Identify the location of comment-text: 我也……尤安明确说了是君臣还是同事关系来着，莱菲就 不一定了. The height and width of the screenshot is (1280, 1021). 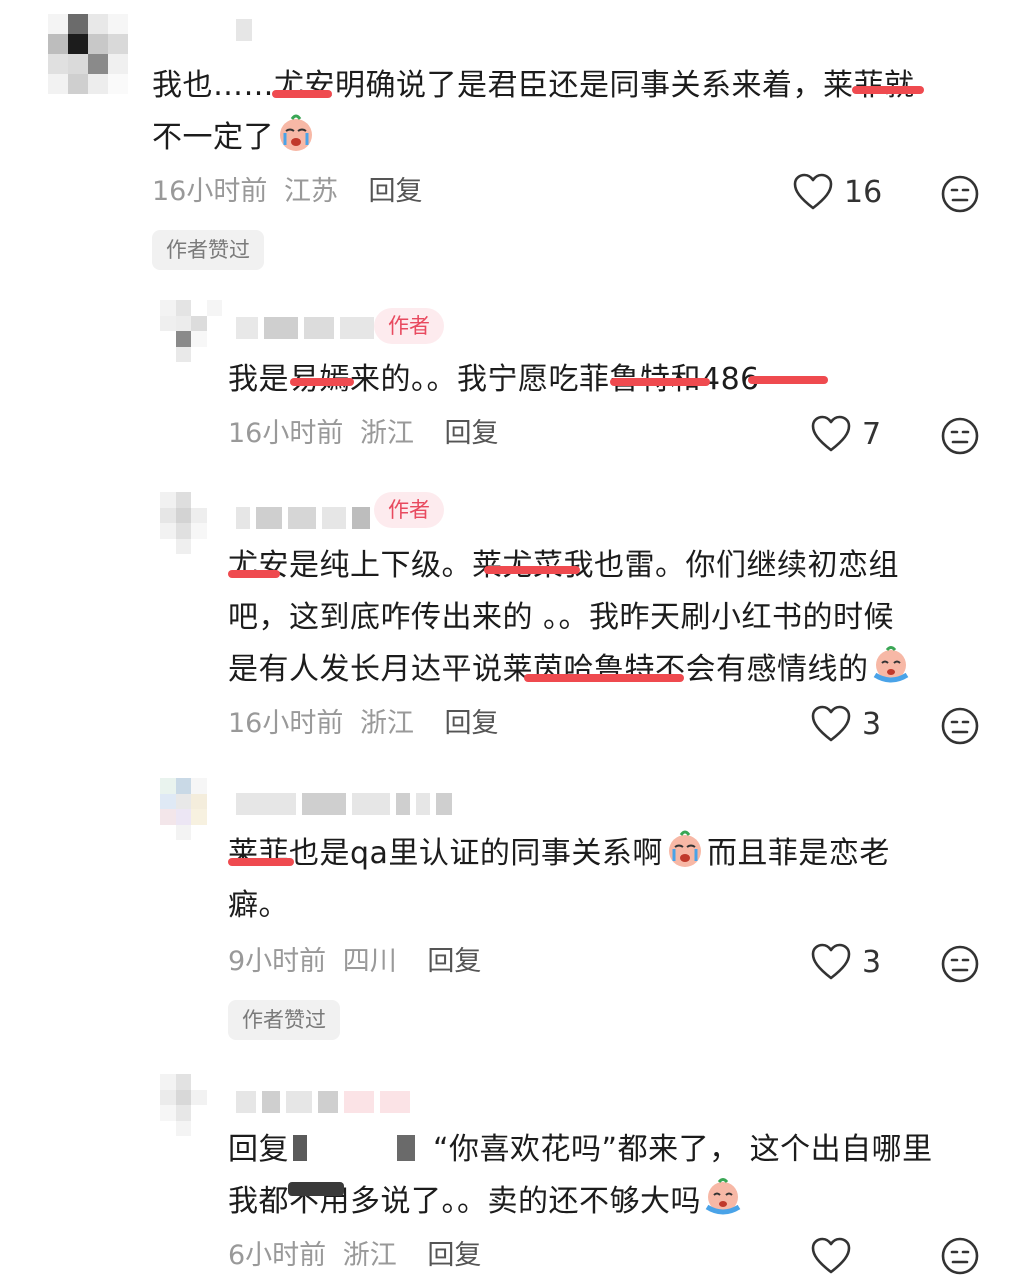
(538, 112).